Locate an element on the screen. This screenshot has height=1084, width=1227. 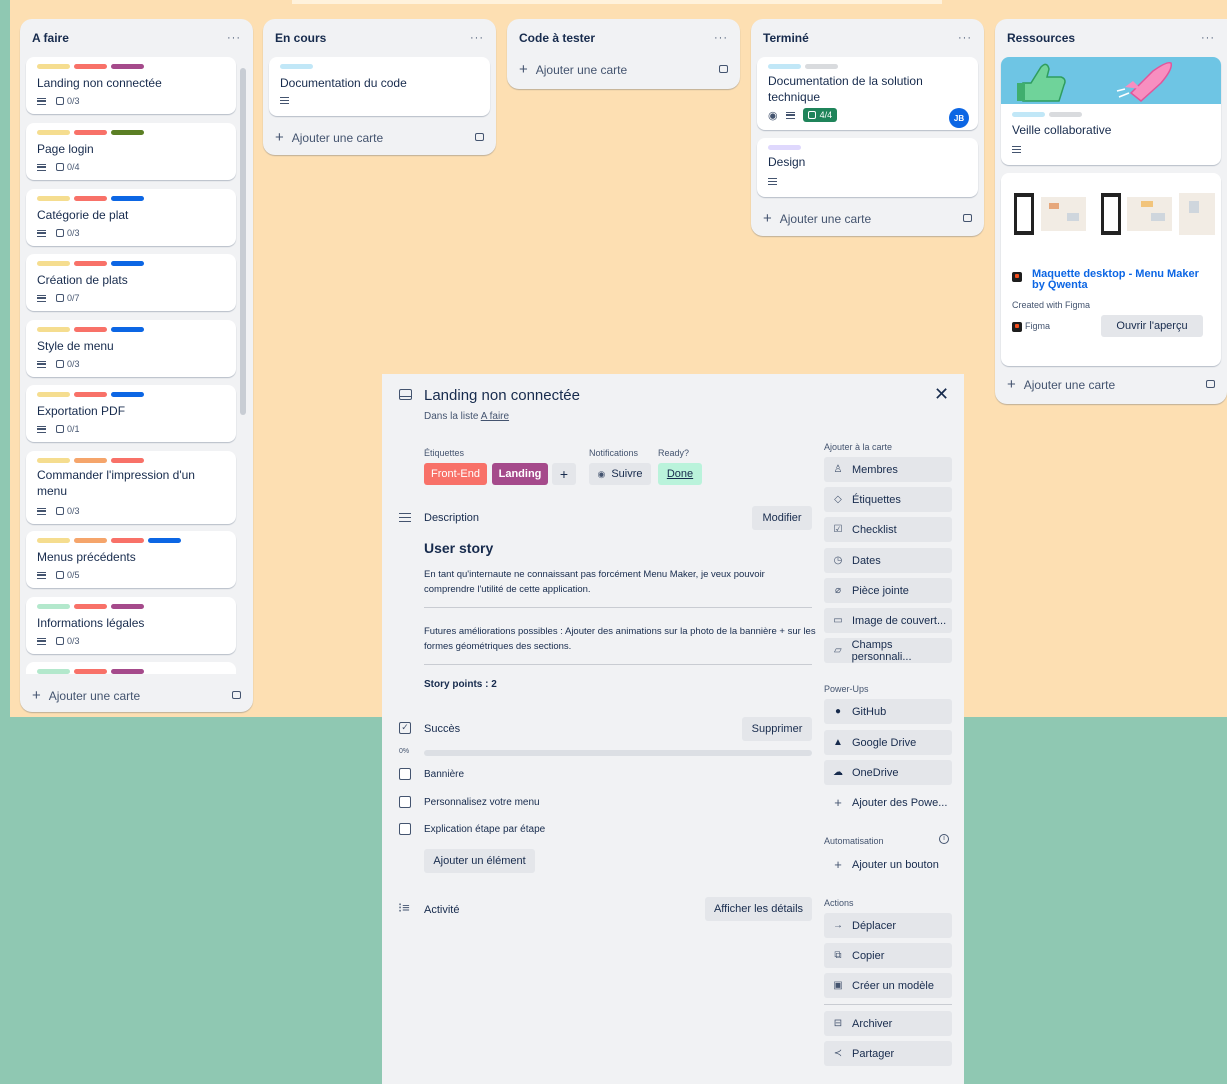
template-icon: ▣ is located at coordinates (838, 985).